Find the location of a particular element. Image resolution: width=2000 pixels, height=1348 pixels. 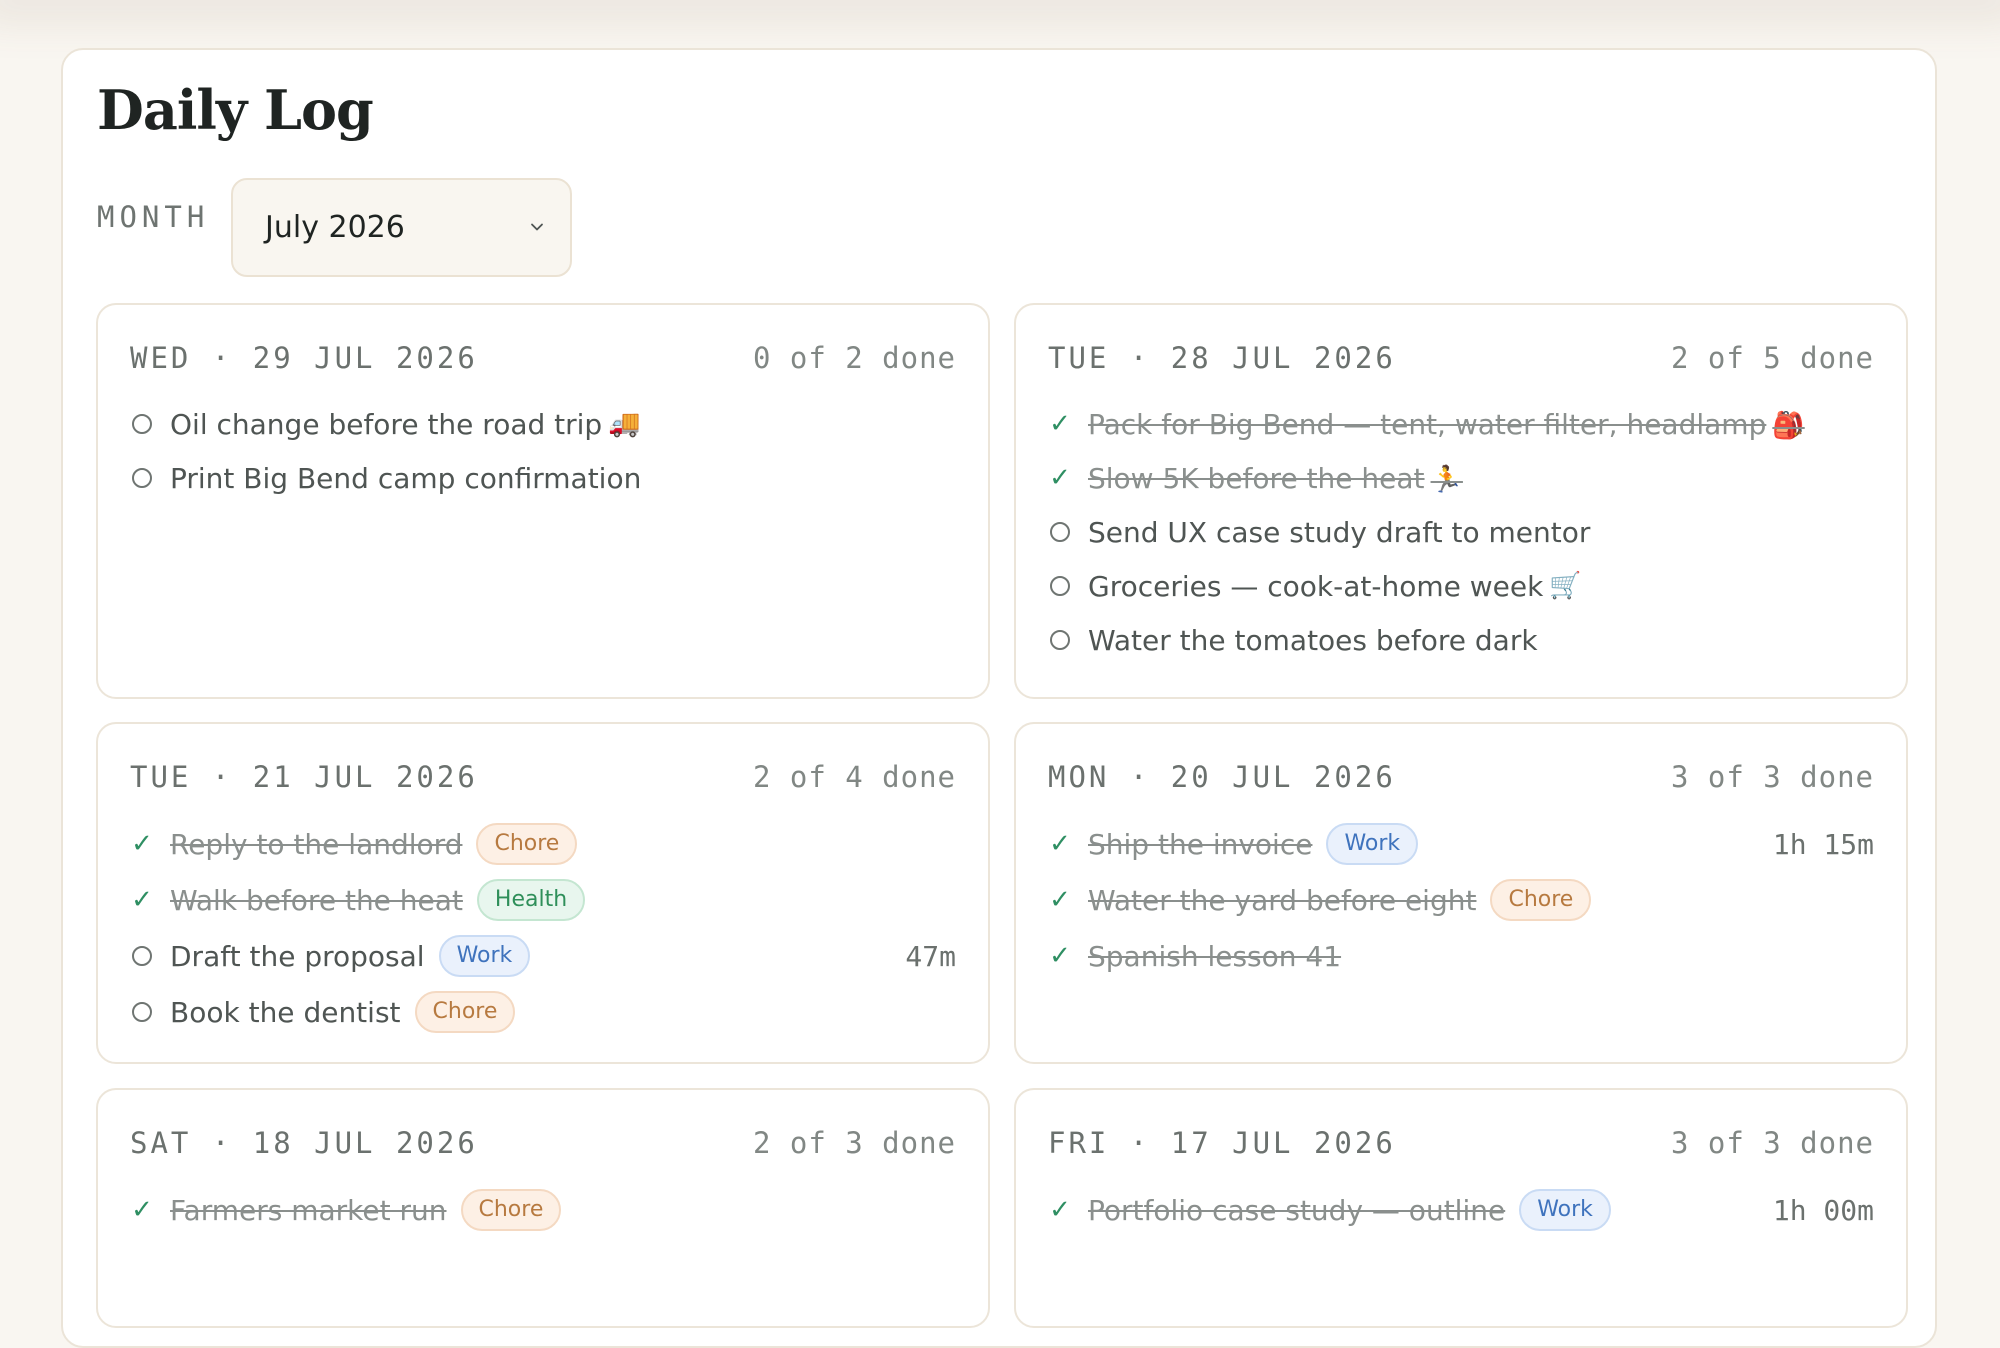

task-text: Ship the invoice is located at coordinates (1200, 844).